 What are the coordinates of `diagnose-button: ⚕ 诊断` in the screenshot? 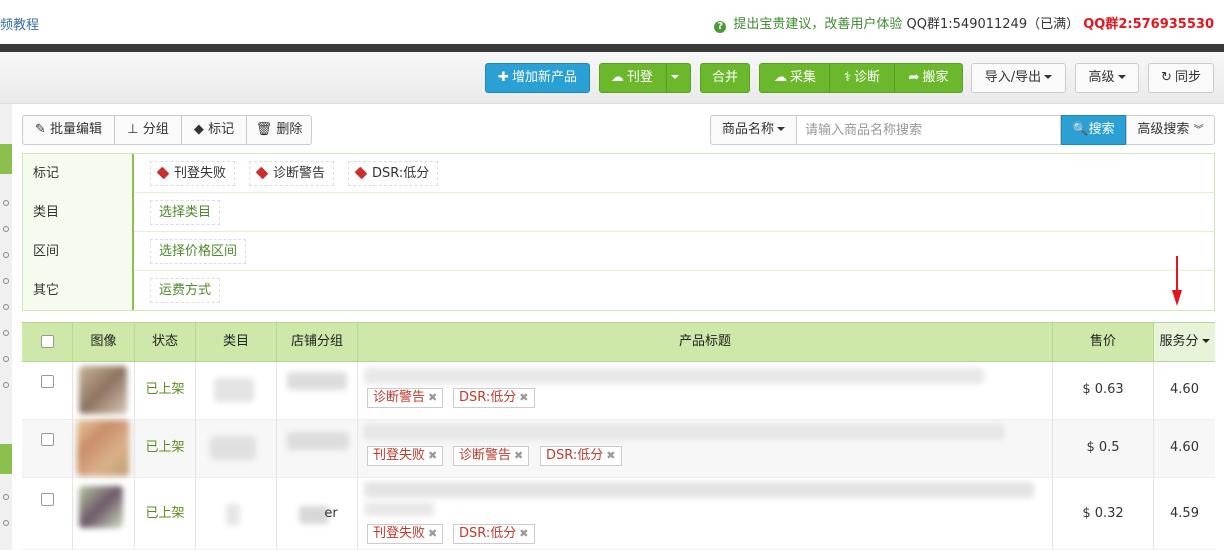 It's located at (862, 78).